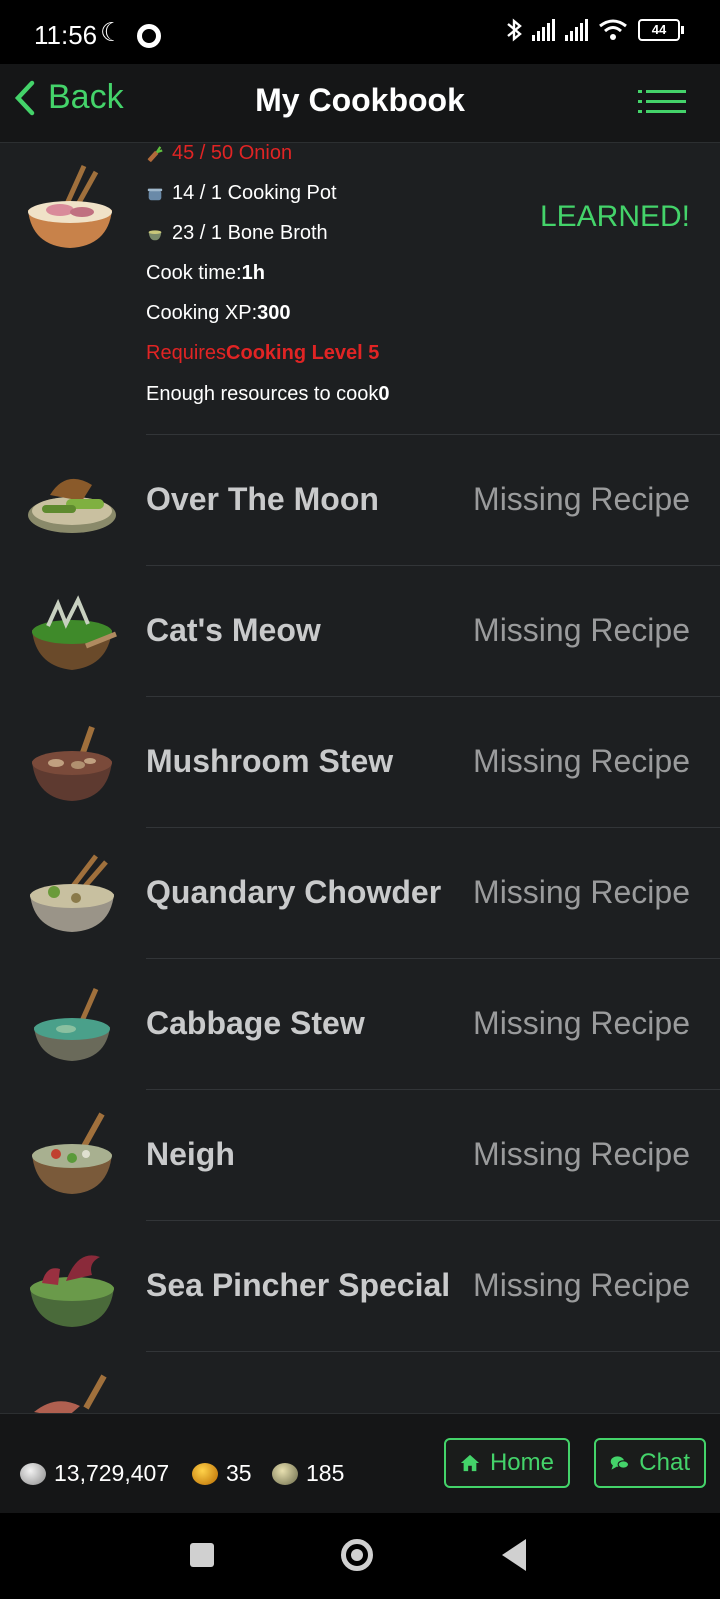 The image size is (720, 1599). I want to click on home-icon, so click(470, 1463).